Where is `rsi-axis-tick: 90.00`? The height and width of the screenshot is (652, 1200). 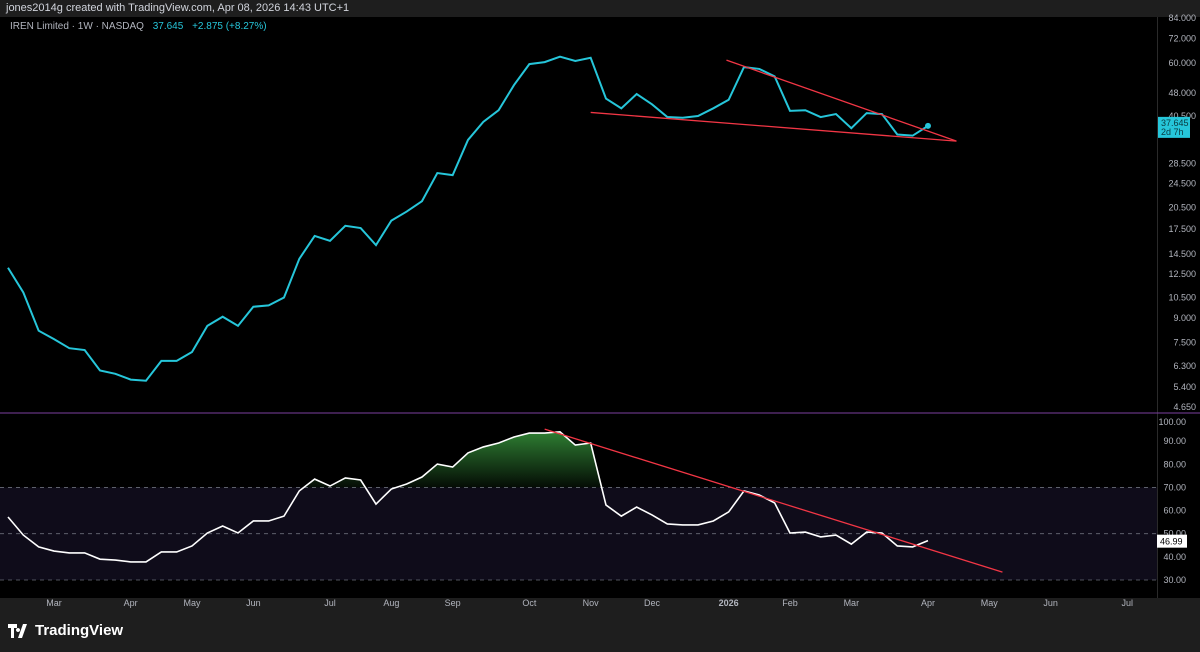 rsi-axis-tick: 90.00 is located at coordinates (1174, 441).